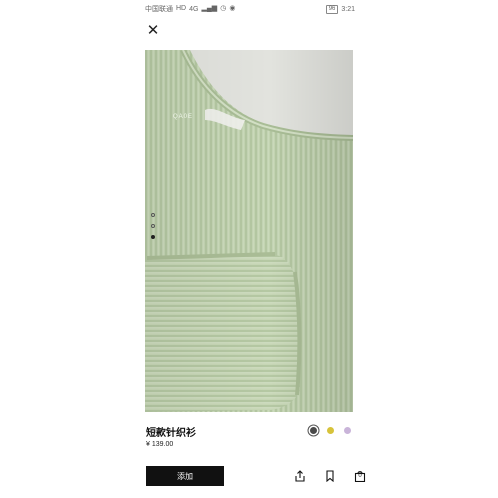 Image resolution: width=498 pixels, height=498 pixels. I want to click on clock: 3:21, so click(348, 9).